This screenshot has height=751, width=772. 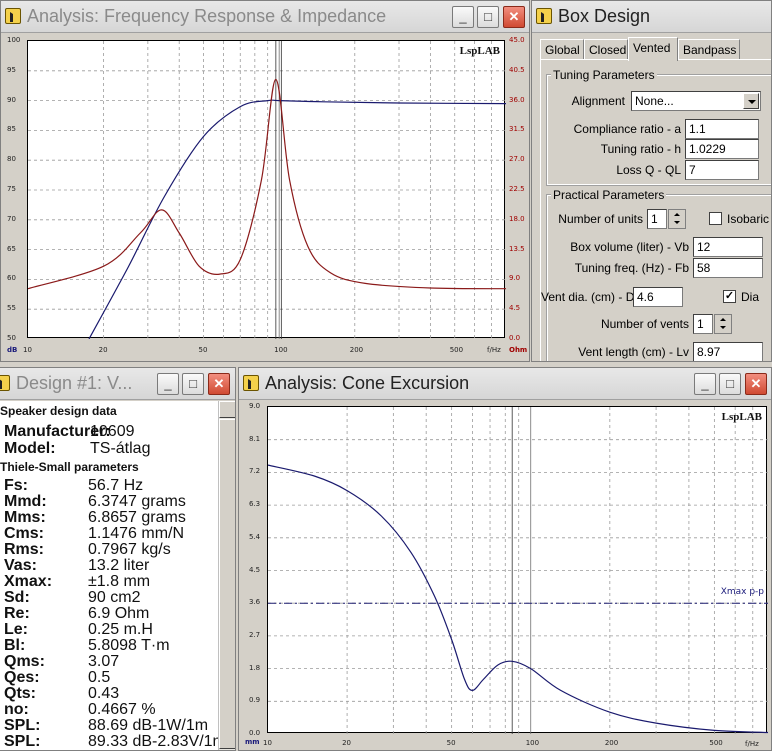 What do you see at coordinates (518, 350) in the screenshot?
I see `fr-y-right-unit: Ohm` at bounding box center [518, 350].